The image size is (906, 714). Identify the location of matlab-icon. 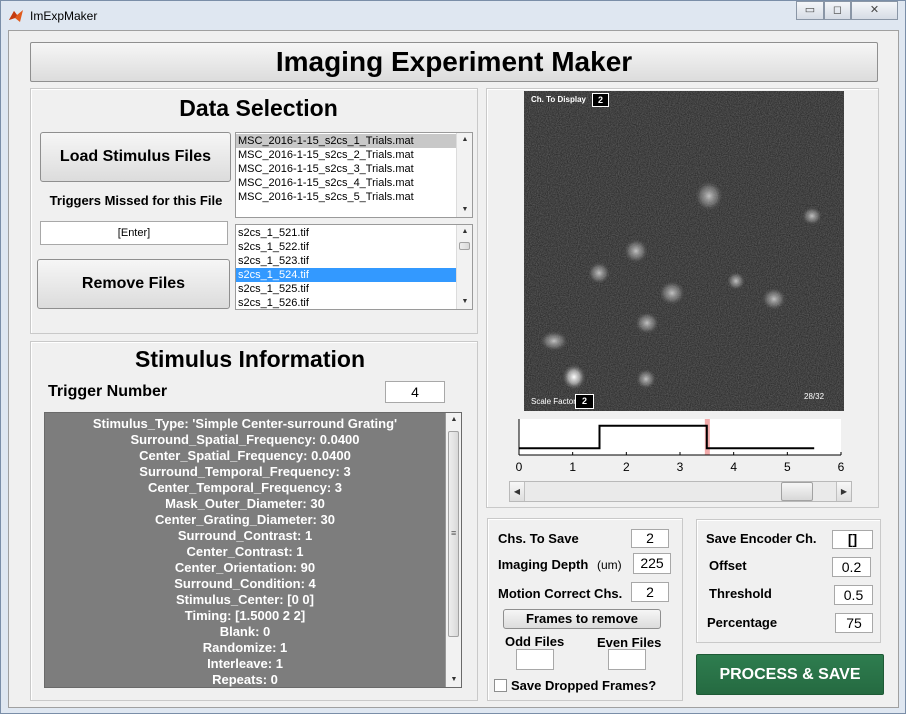
(16, 16).